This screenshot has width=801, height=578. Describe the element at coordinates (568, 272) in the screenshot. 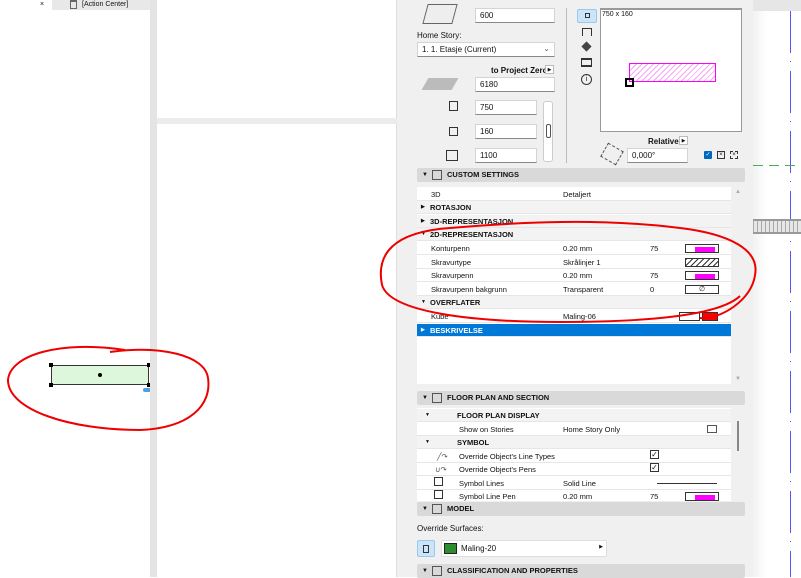

I see `annotation-circle-settings` at that location.